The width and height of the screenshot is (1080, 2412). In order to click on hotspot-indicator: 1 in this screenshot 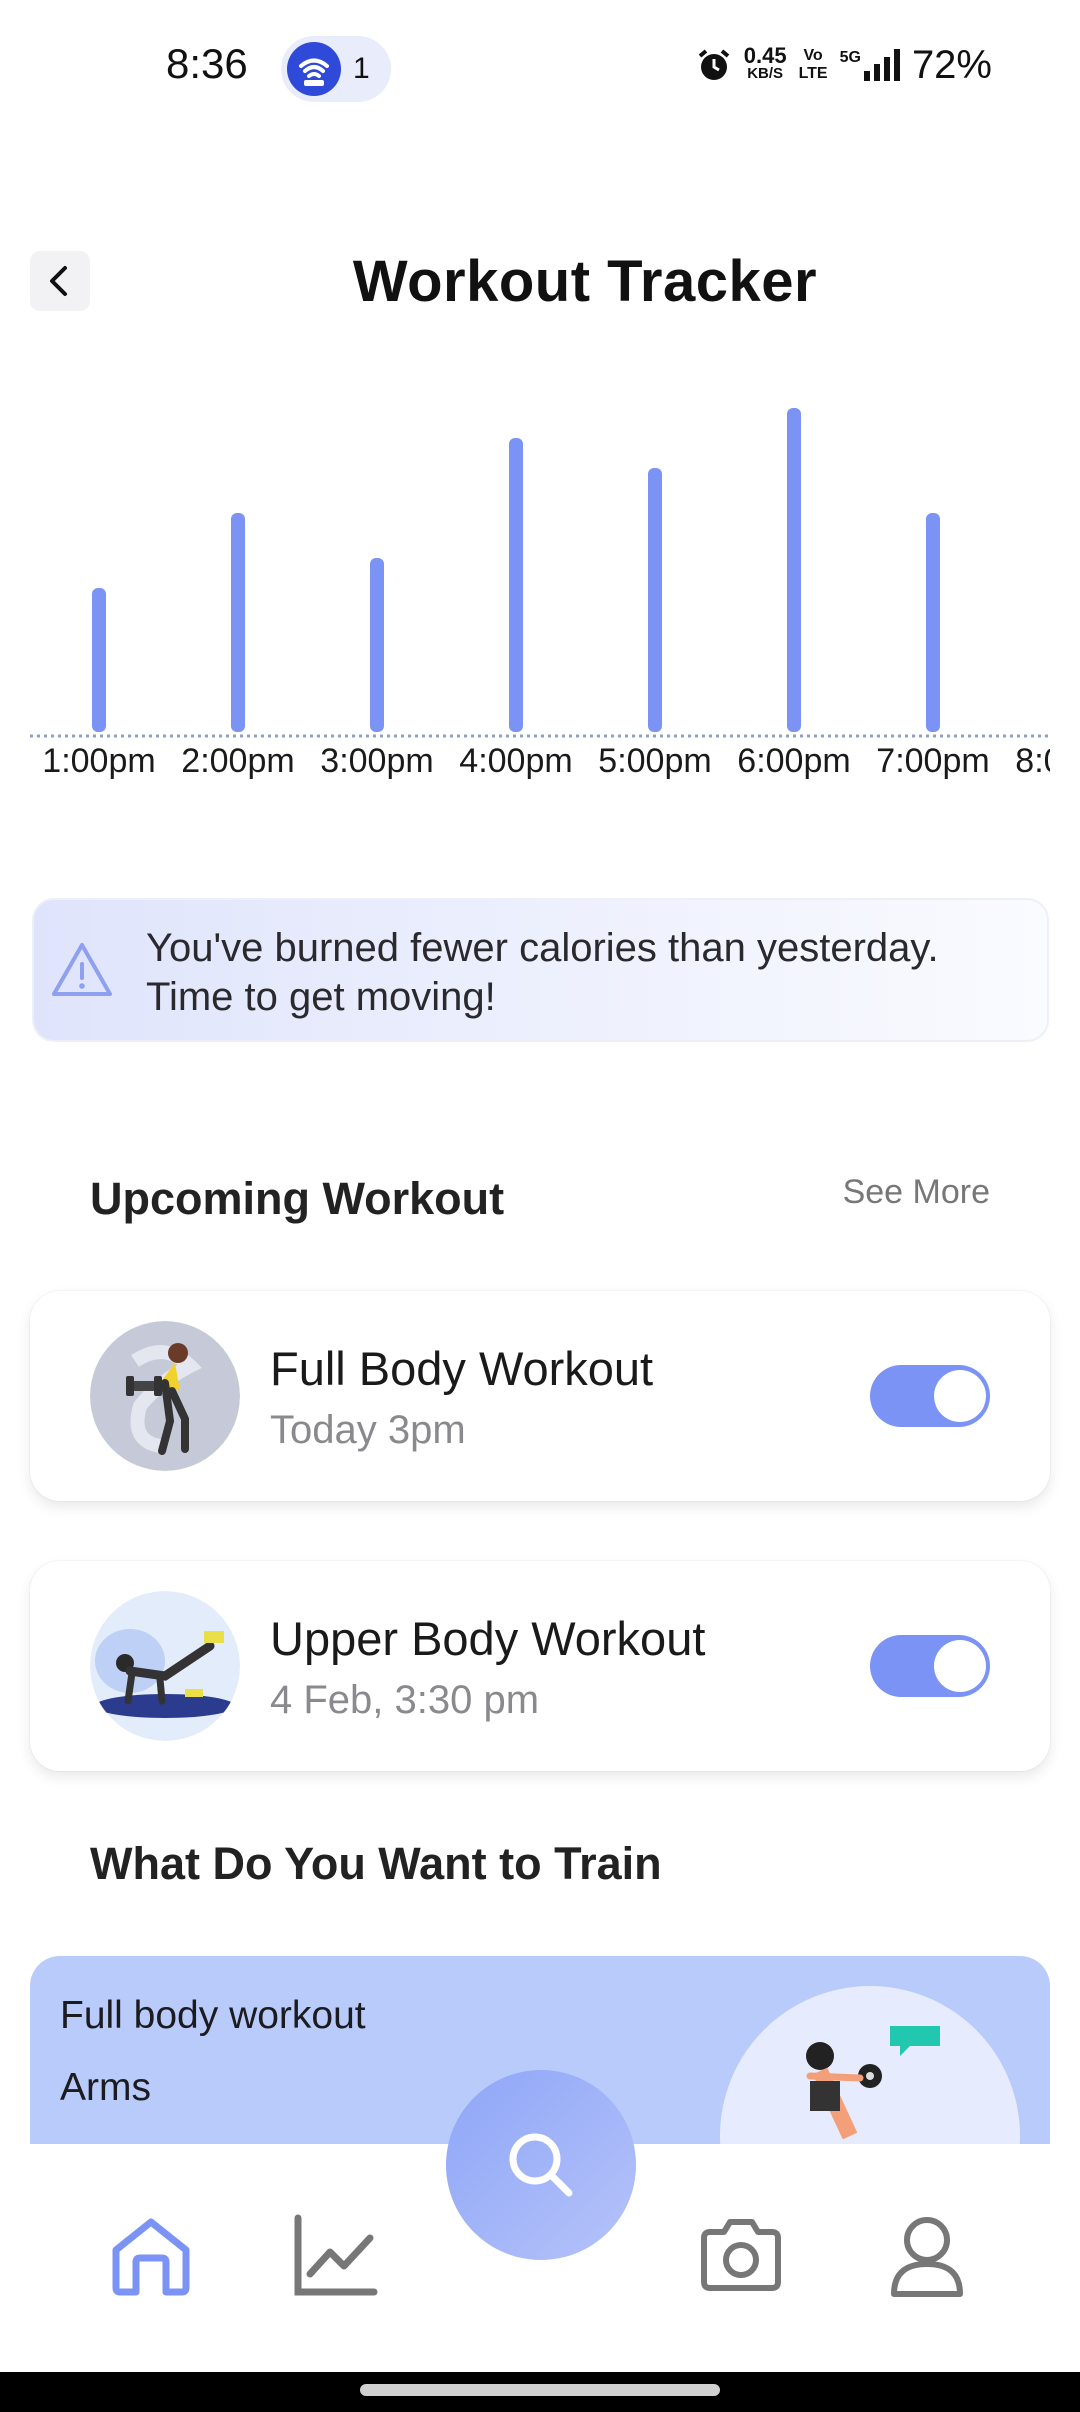, I will do `click(336, 69)`.